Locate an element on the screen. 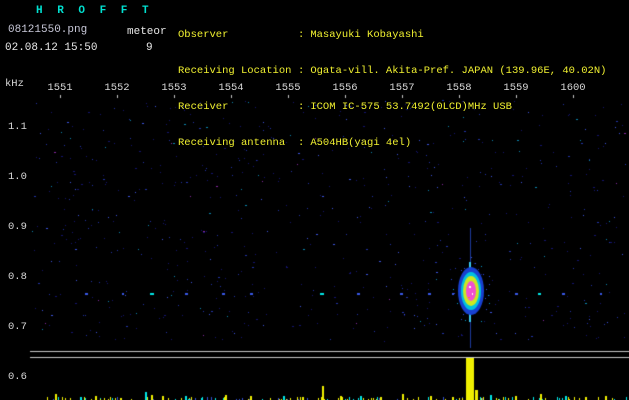 The height and width of the screenshot is (400, 629). y-tick-label: 1.1 is located at coordinates (17, 127).